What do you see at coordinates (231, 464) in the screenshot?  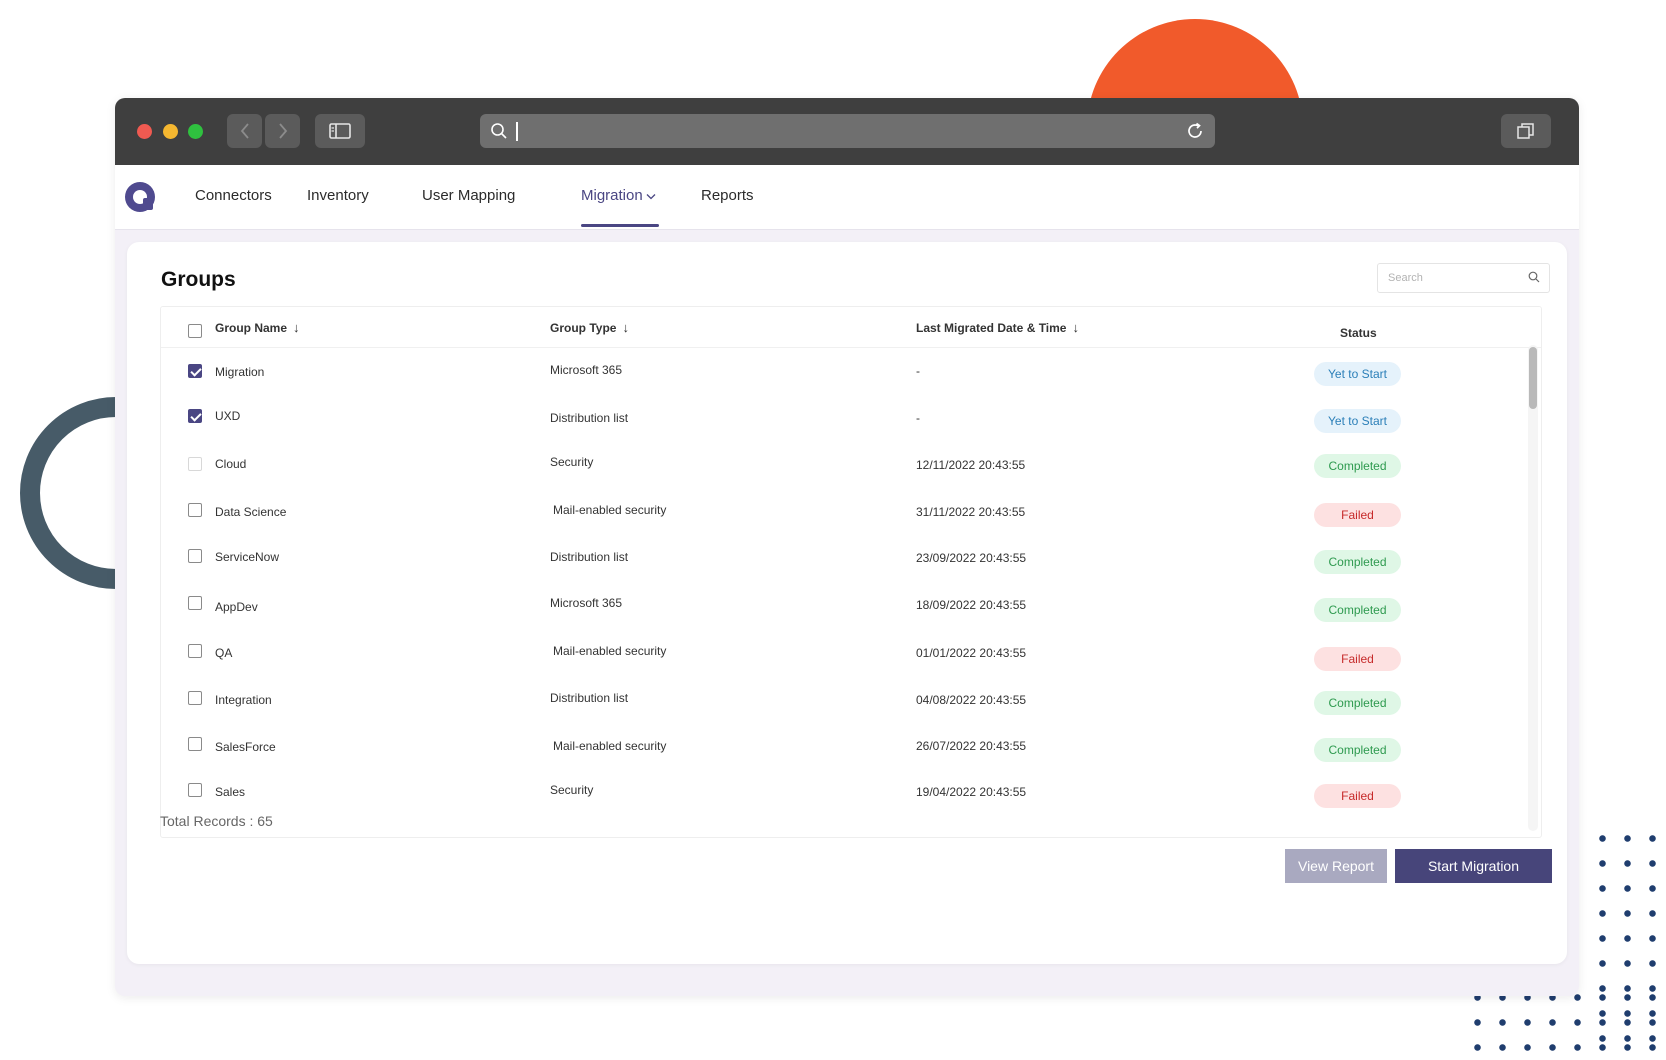 I see `group-name: Cloud` at bounding box center [231, 464].